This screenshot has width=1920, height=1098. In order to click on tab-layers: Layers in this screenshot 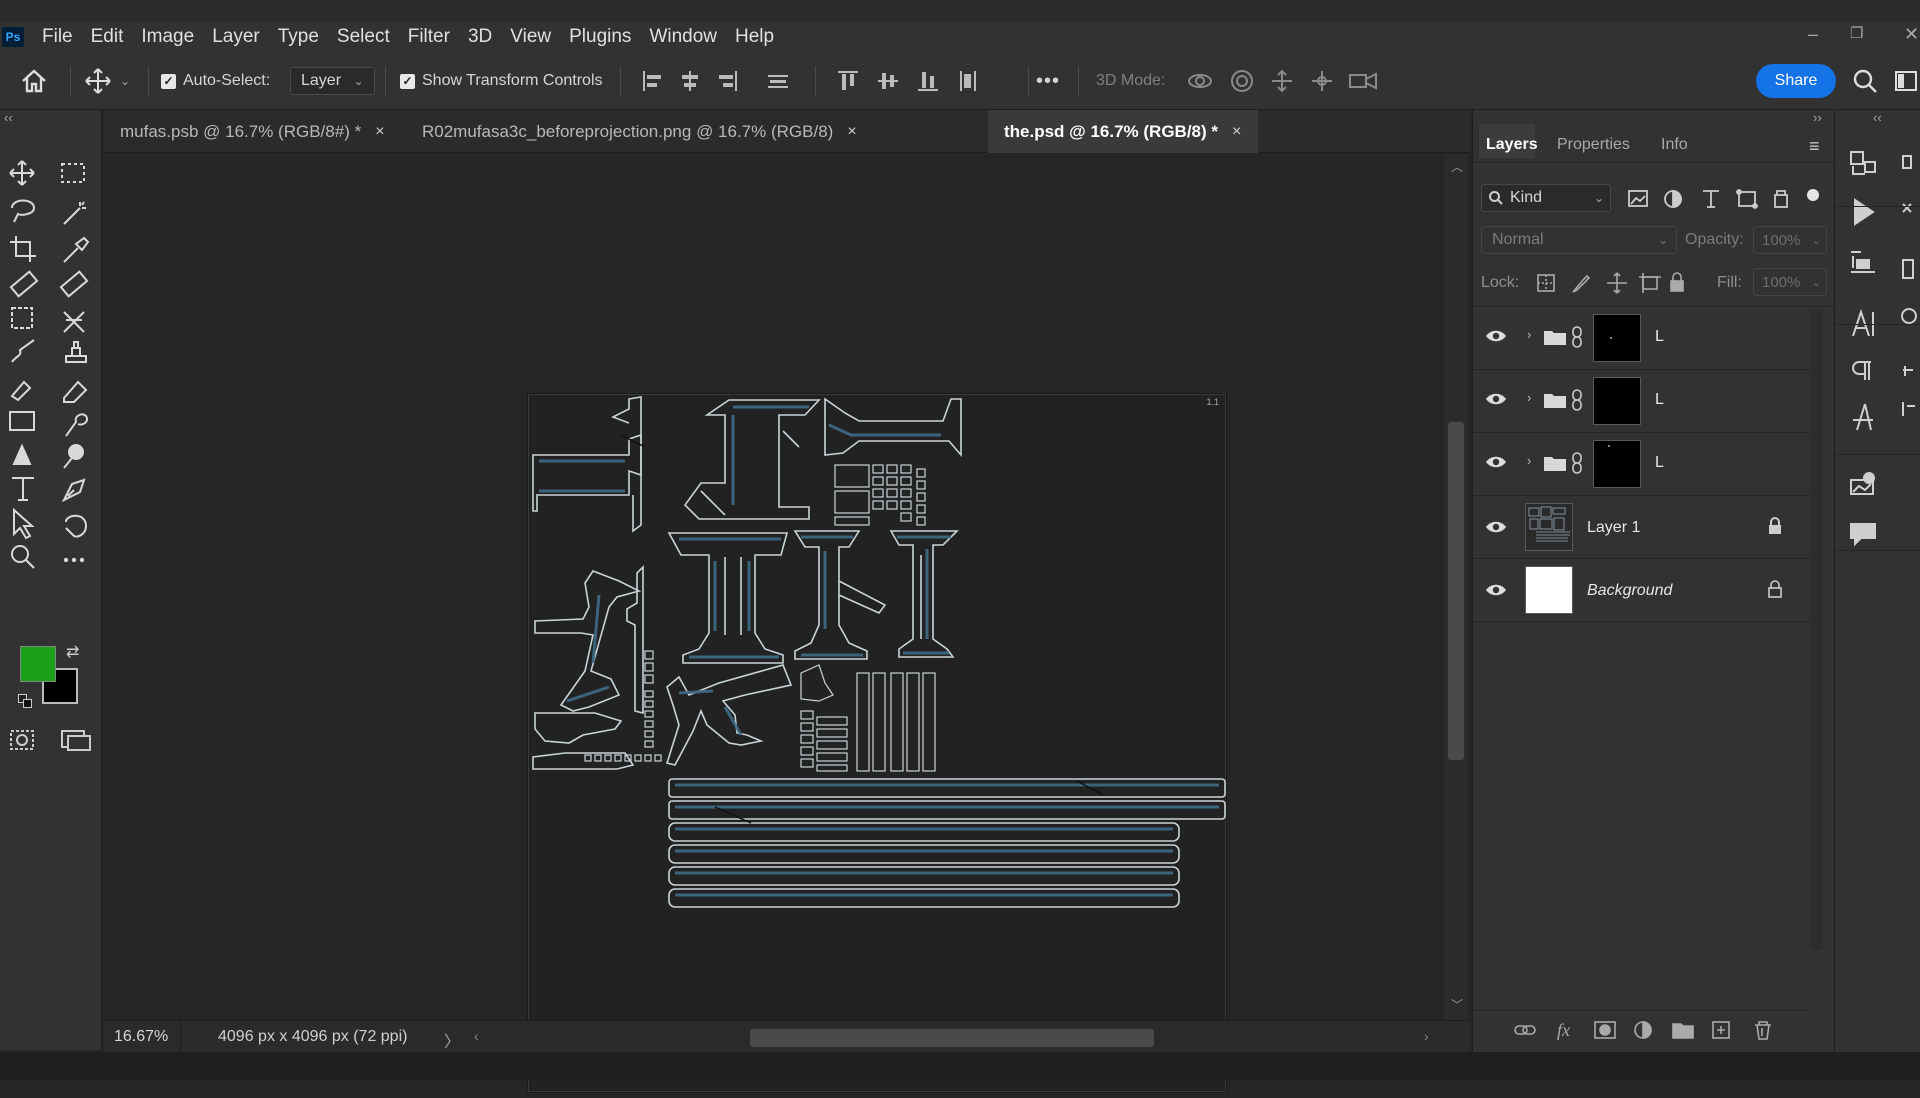, I will do `click(1512, 145)`.